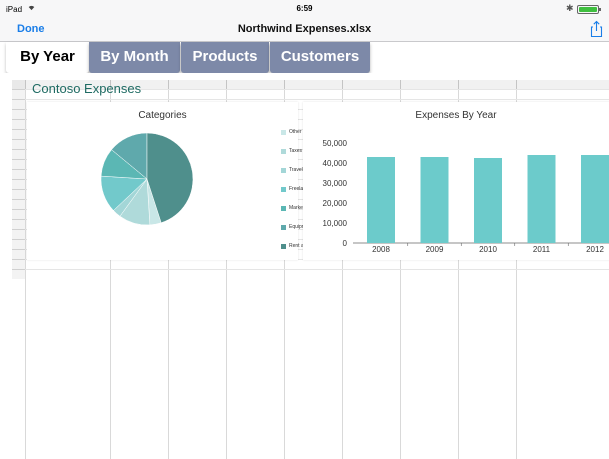 This screenshot has height=459, width=609. Describe the element at coordinates (295, 132) in the screenshot. I see `legend-label: Other` at that location.